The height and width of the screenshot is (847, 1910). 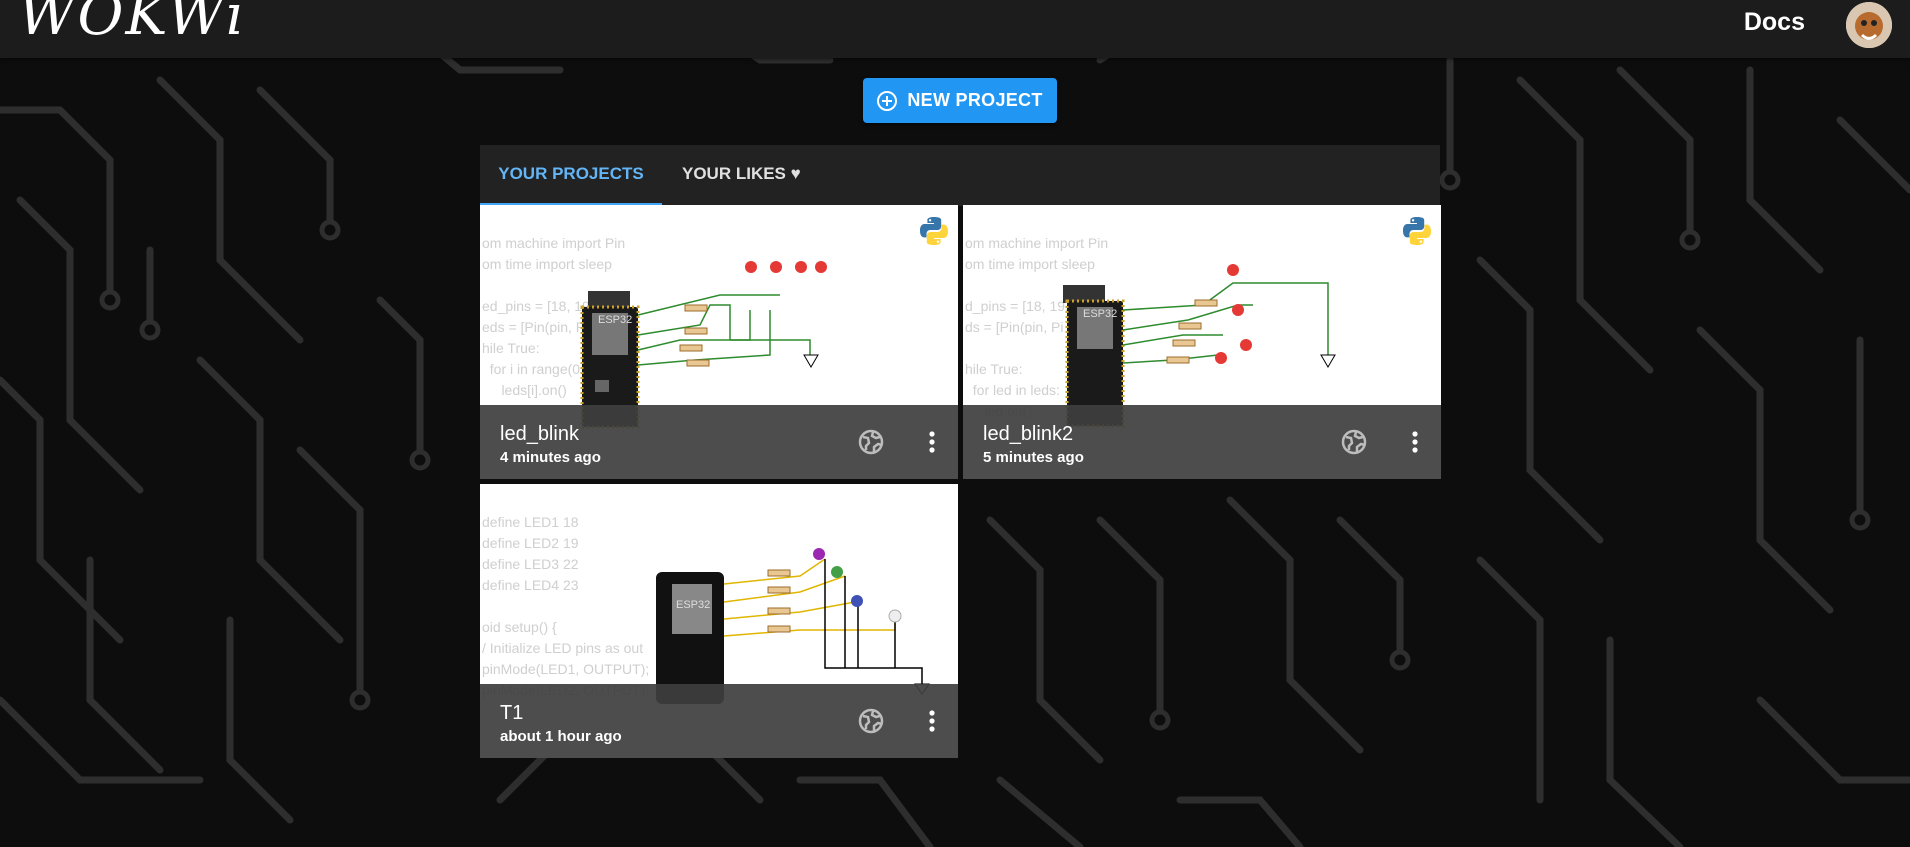 What do you see at coordinates (1202, 442) in the screenshot?
I see `card-footer: led_blink2 5 minutes ago` at bounding box center [1202, 442].